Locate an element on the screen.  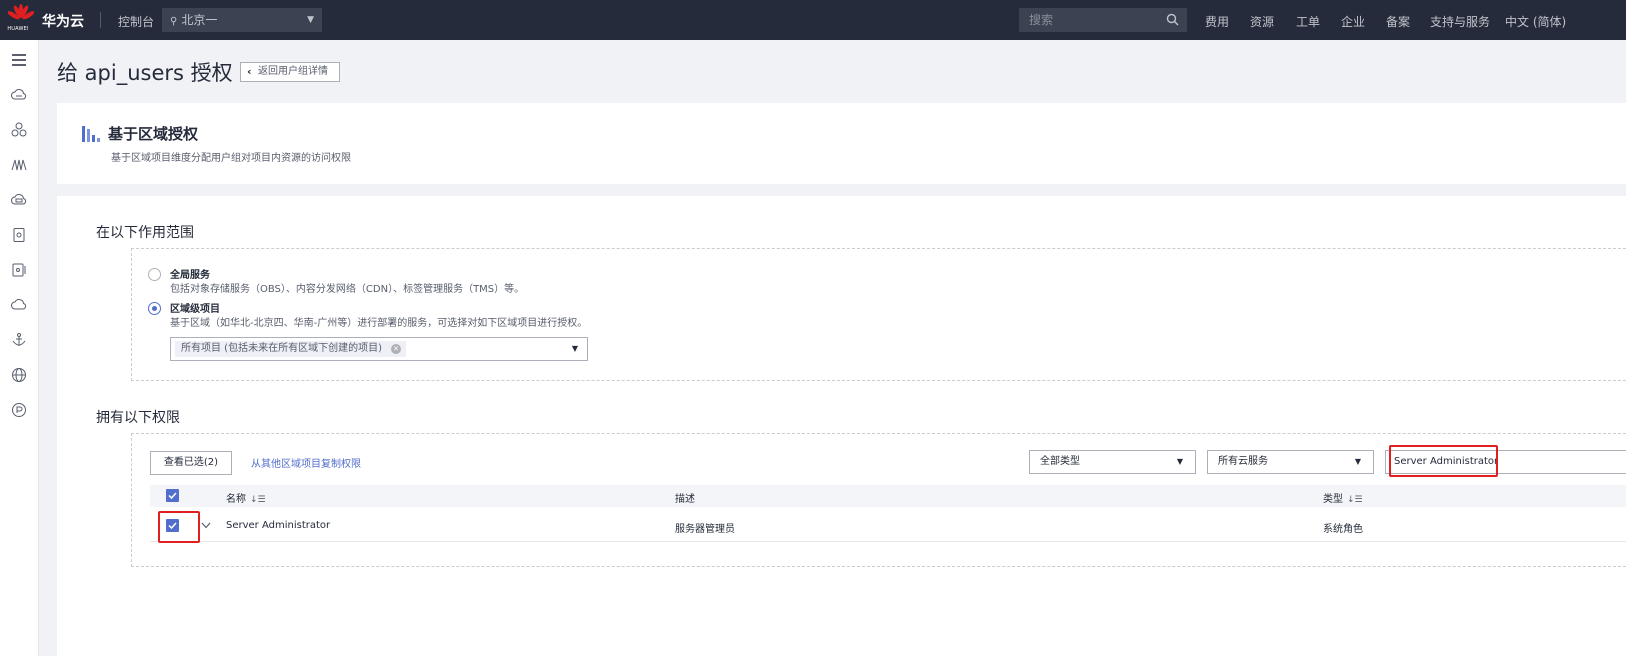
cloud-icon is located at coordinates (19, 305).